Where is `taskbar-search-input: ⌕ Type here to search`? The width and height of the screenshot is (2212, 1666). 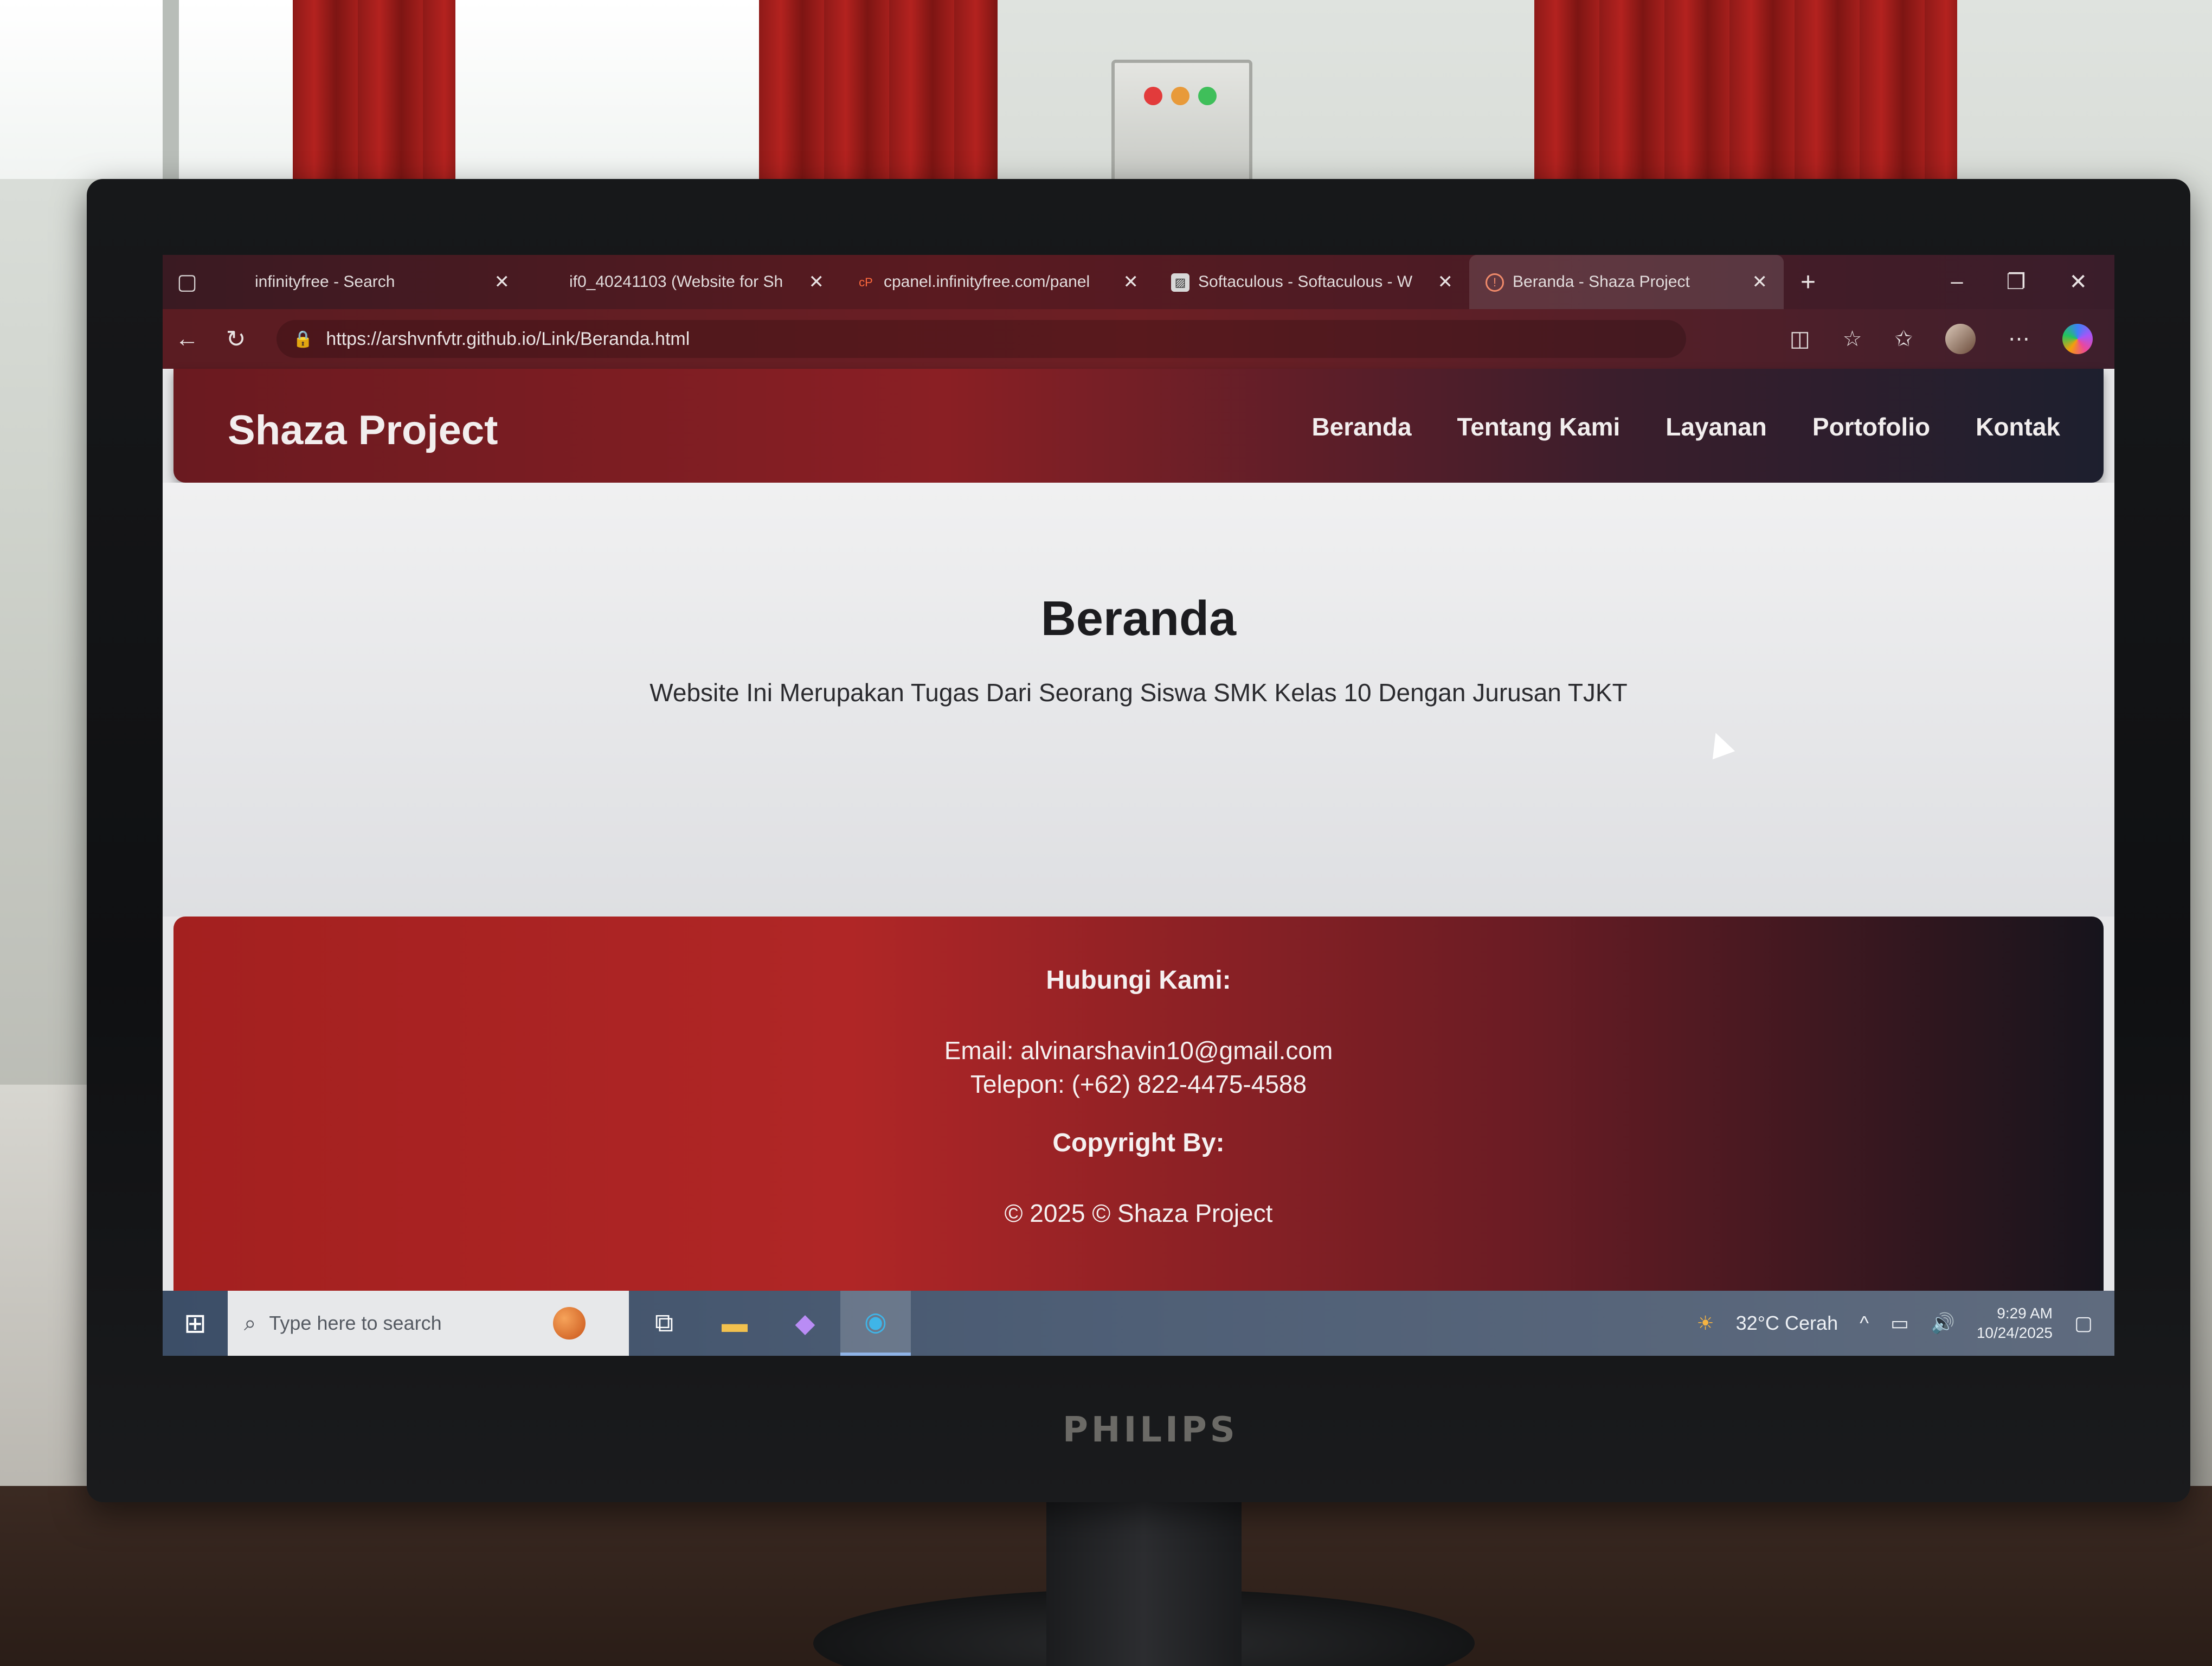 taskbar-search-input: ⌕ Type here to search is located at coordinates (428, 1324).